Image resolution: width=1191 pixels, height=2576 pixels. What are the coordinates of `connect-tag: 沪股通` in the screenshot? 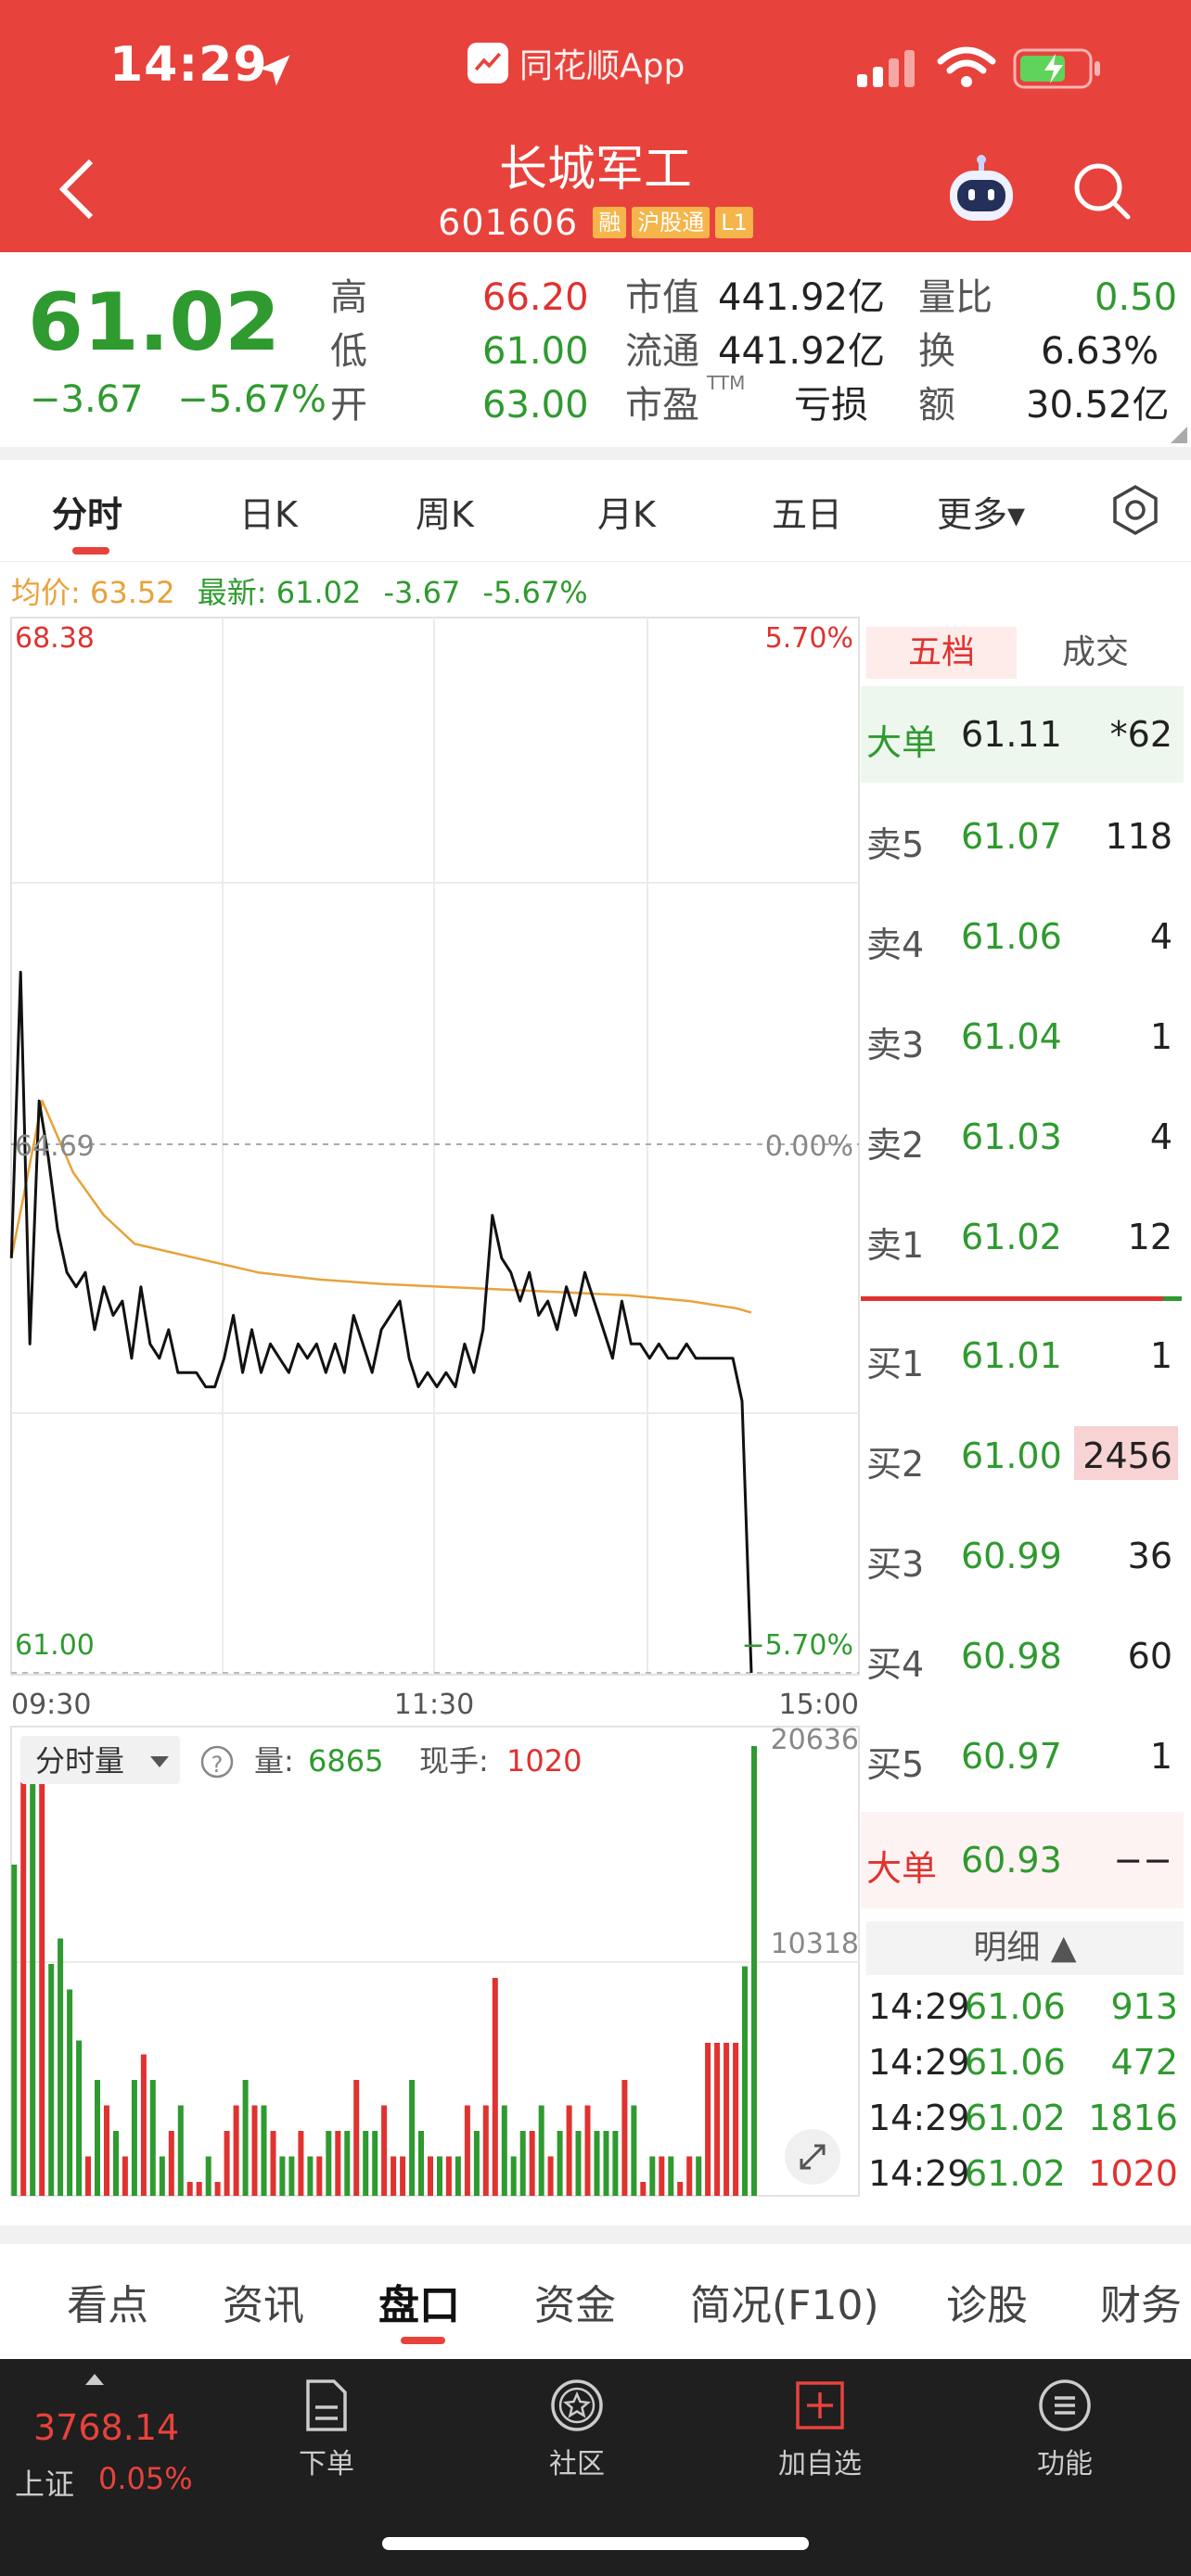 It's located at (671, 222).